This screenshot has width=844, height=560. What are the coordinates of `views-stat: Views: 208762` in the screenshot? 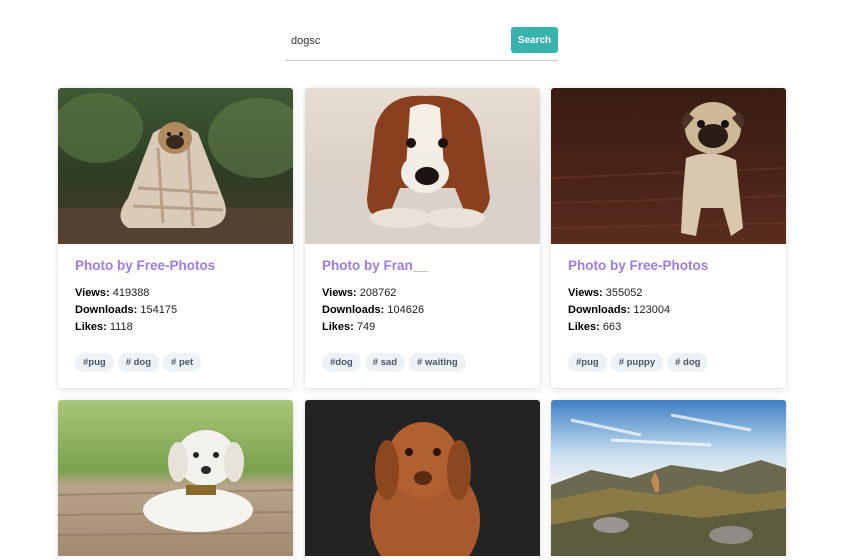 It's located at (359, 293).